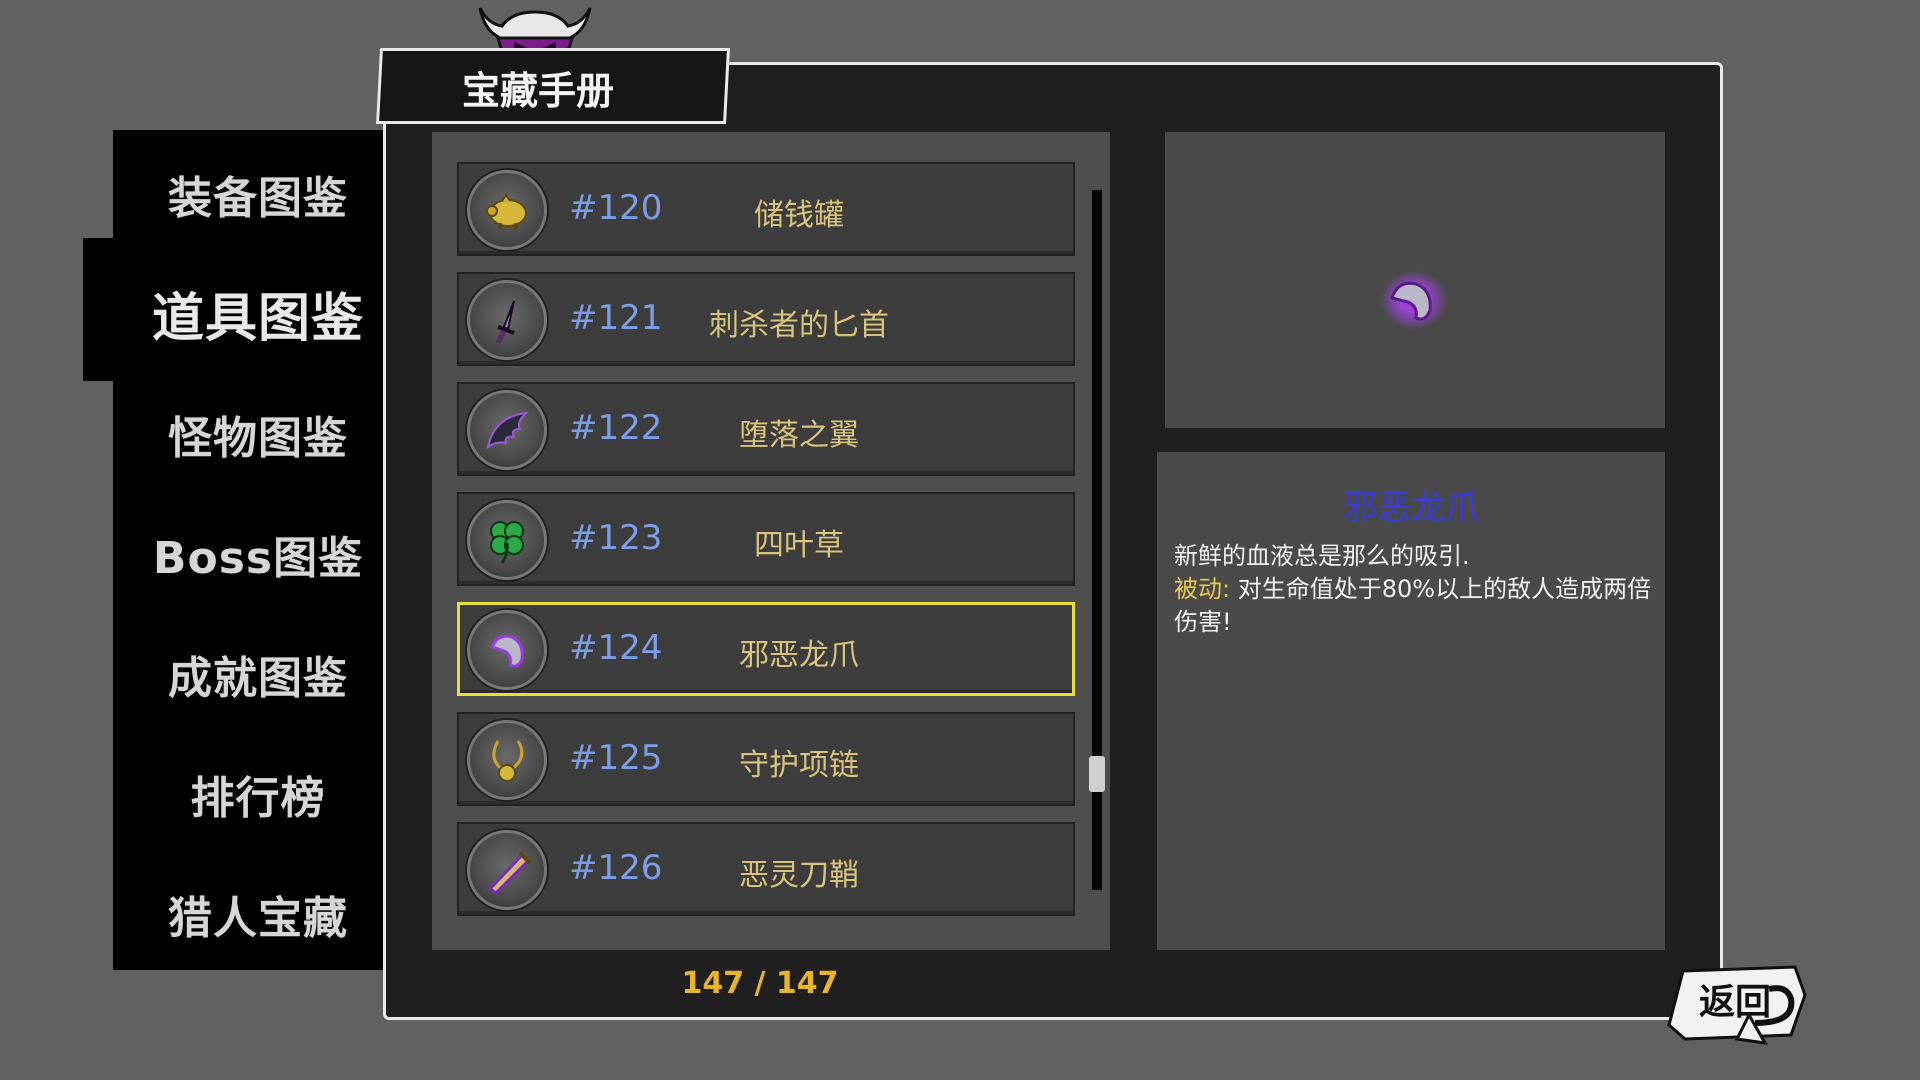 Image resolution: width=1920 pixels, height=1080 pixels. What do you see at coordinates (507, 210) in the screenshot?
I see `piggy-bank-icon` at bounding box center [507, 210].